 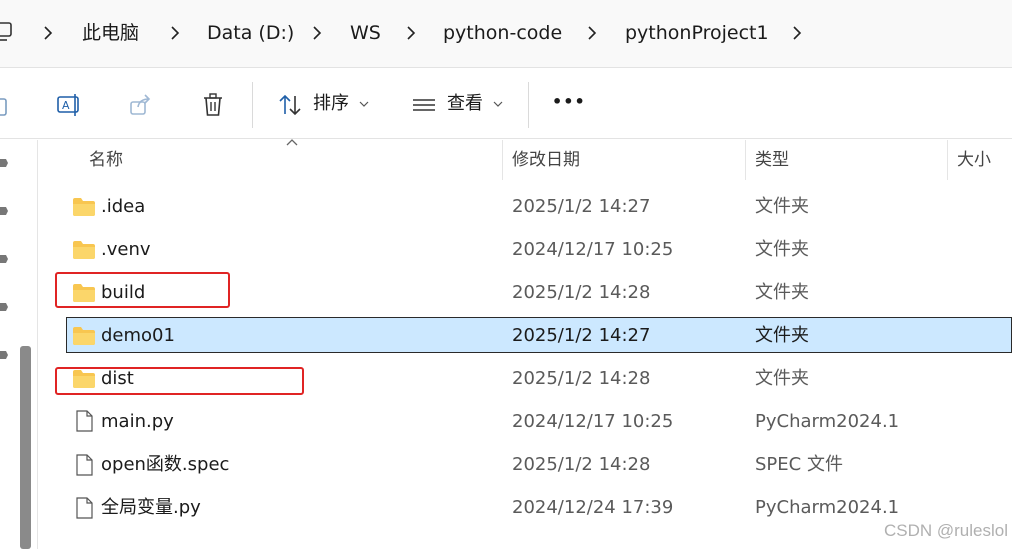 I want to click on column-name: 名称, so click(x=106, y=160).